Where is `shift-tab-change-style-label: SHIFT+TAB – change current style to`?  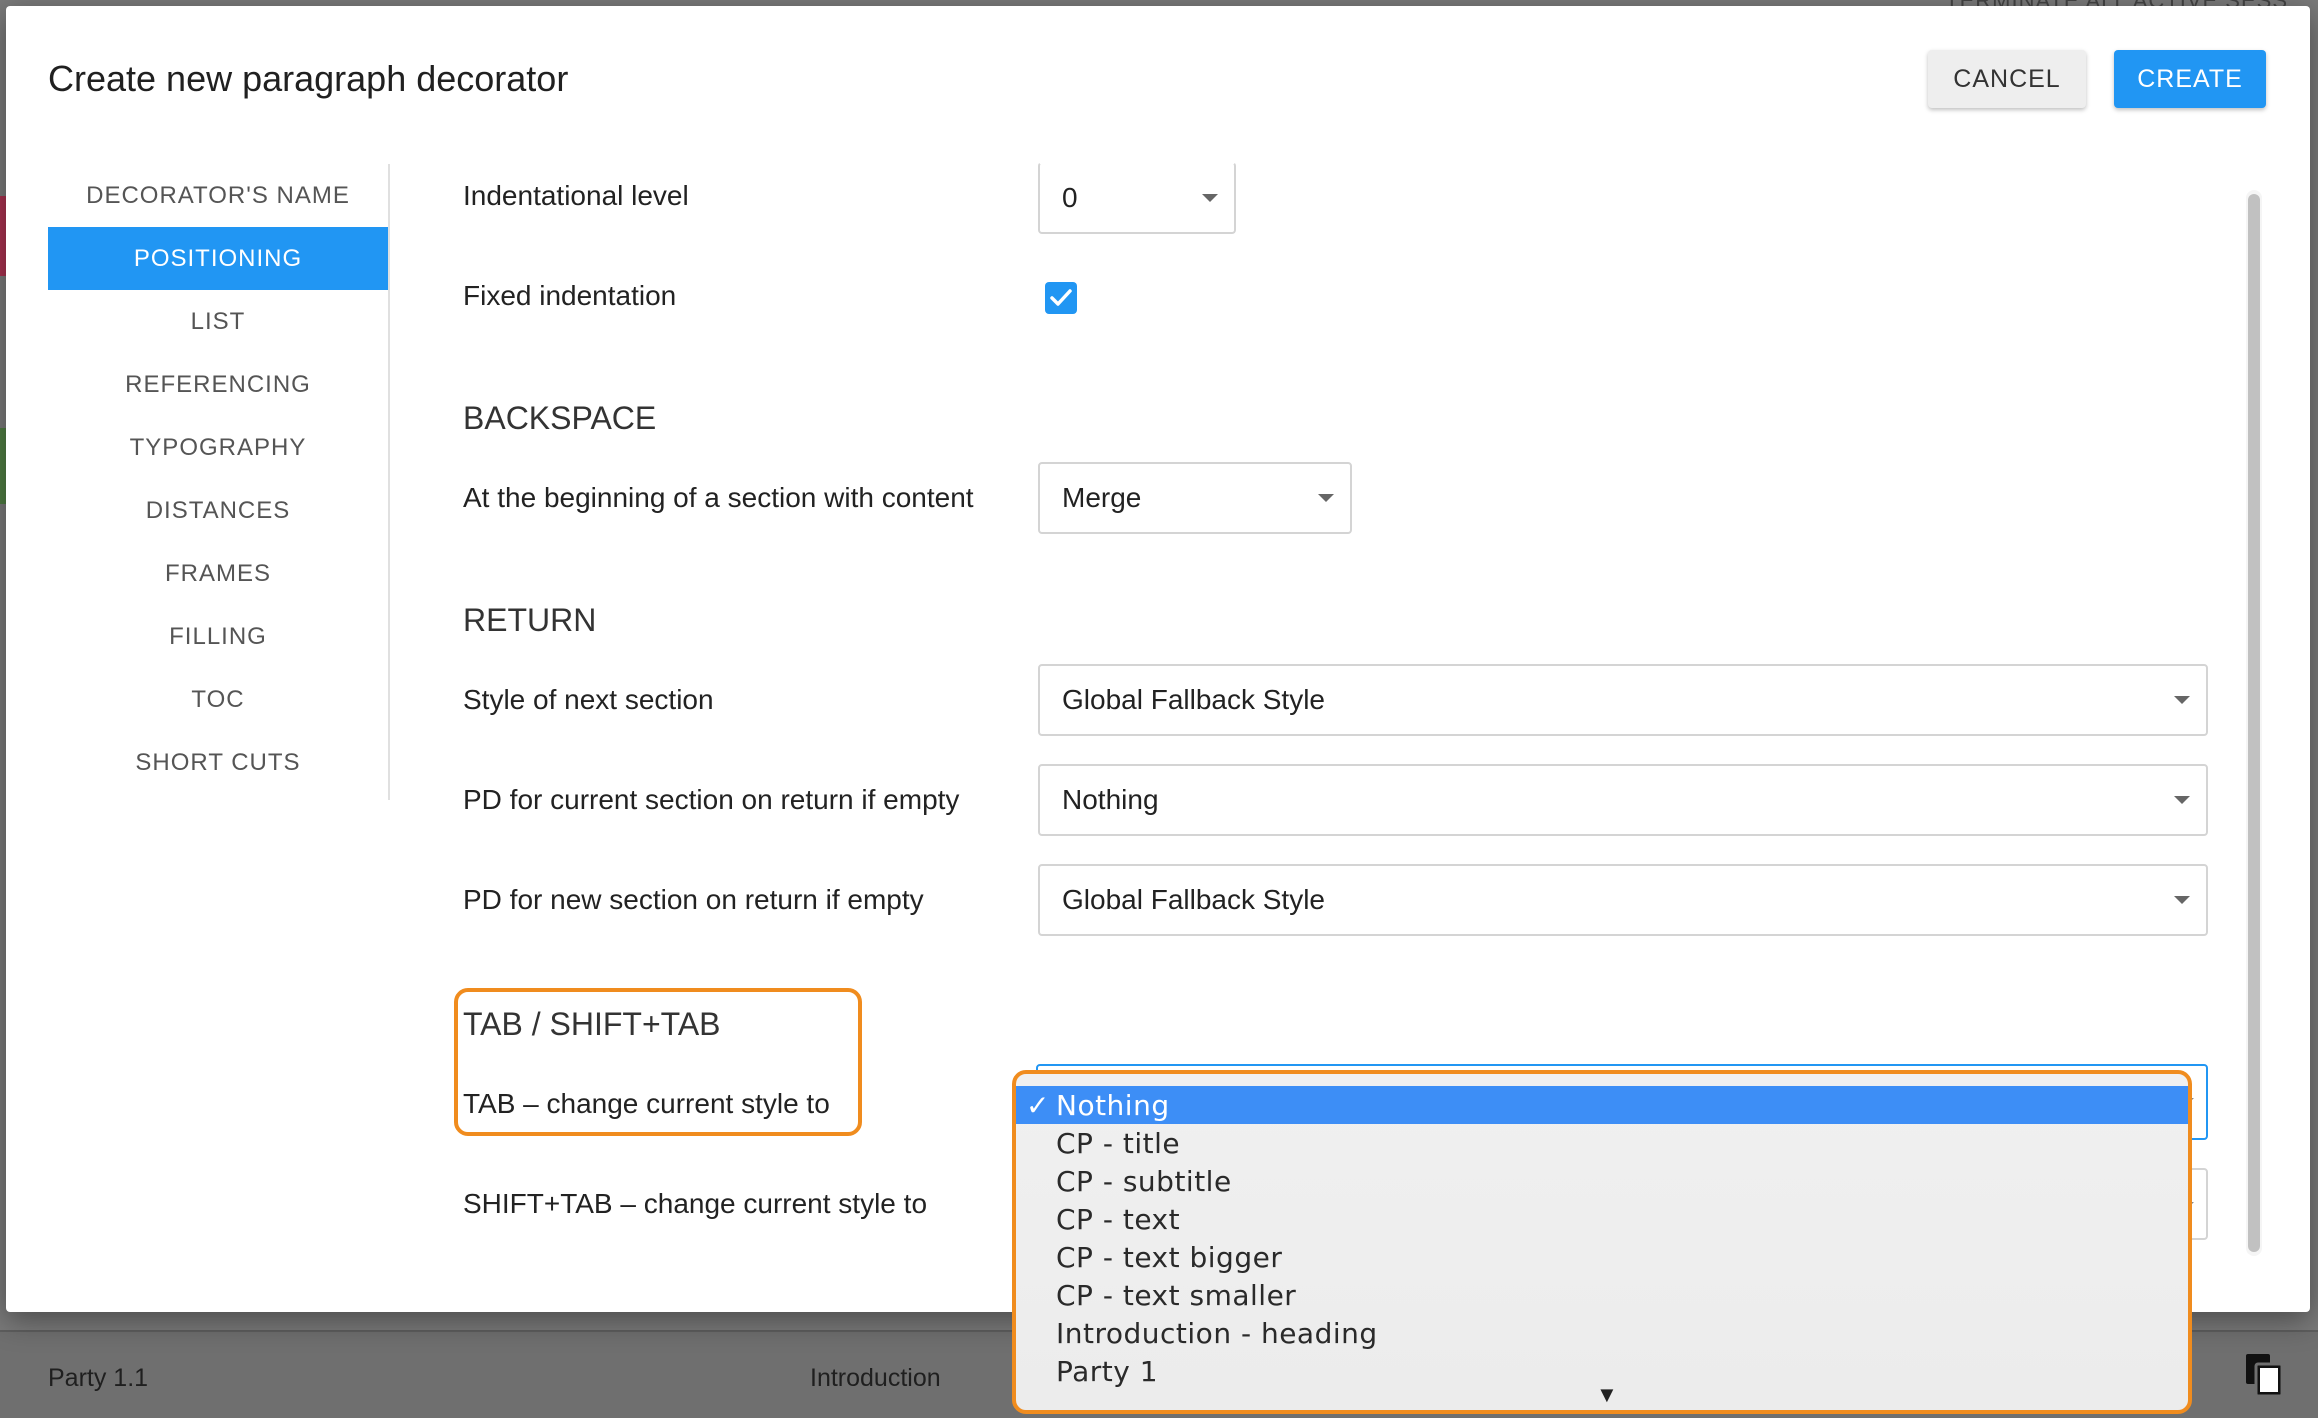
shift-tab-change-style-label: SHIFT+TAB – change current style to is located at coordinates (695, 1203).